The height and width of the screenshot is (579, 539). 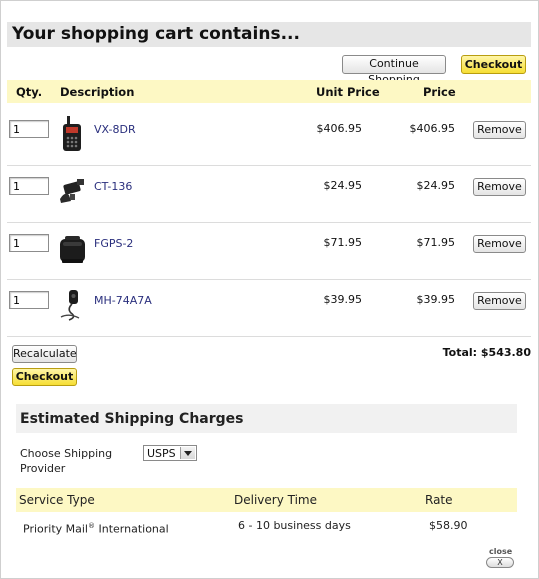 I want to click on service-type: Priority Mail® International, so click(x=96, y=529).